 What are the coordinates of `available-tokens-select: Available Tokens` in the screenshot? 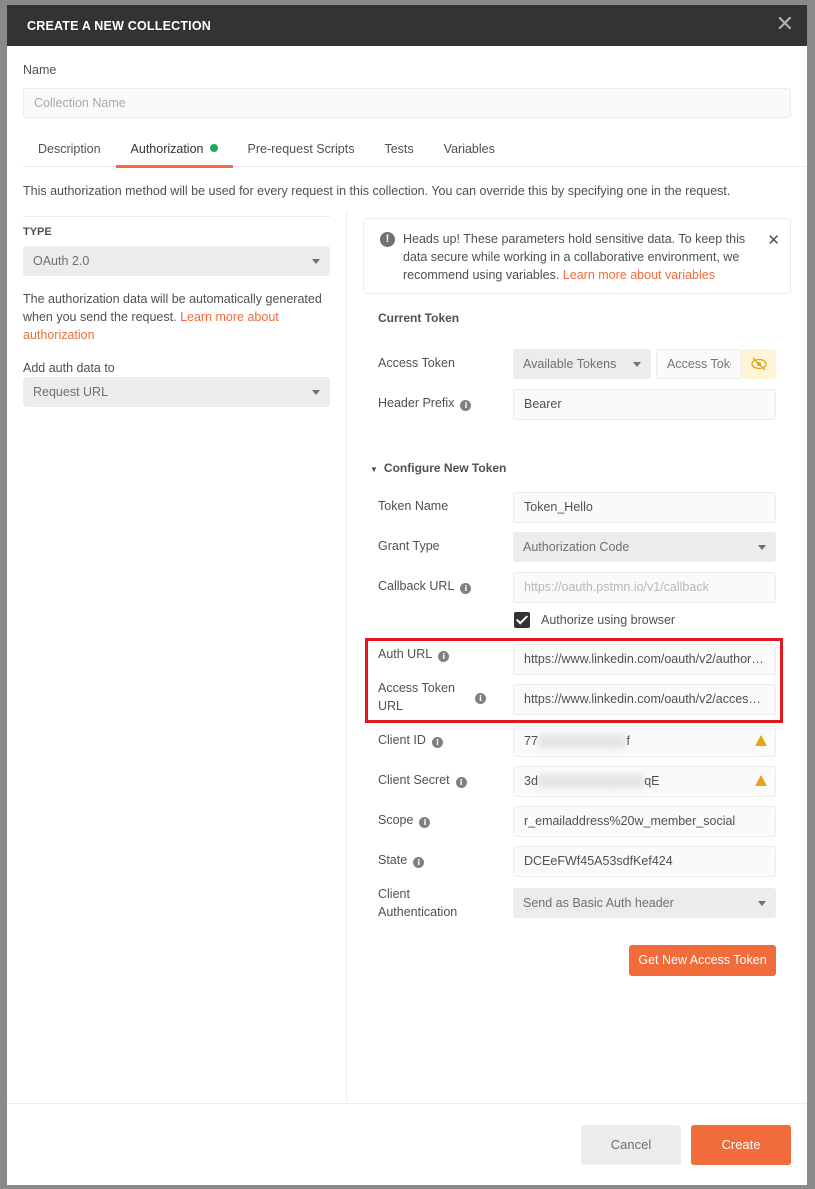 It's located at (582, 364).